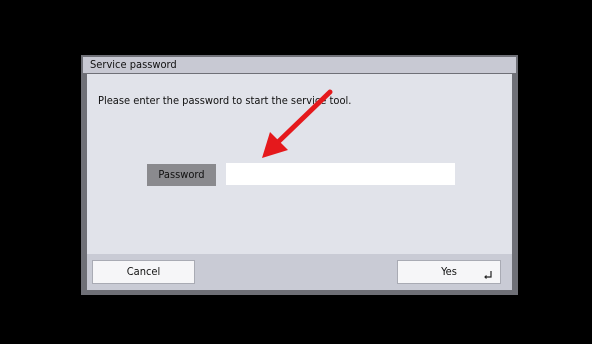  I want to click on password-label: Password, so click(181, 175).